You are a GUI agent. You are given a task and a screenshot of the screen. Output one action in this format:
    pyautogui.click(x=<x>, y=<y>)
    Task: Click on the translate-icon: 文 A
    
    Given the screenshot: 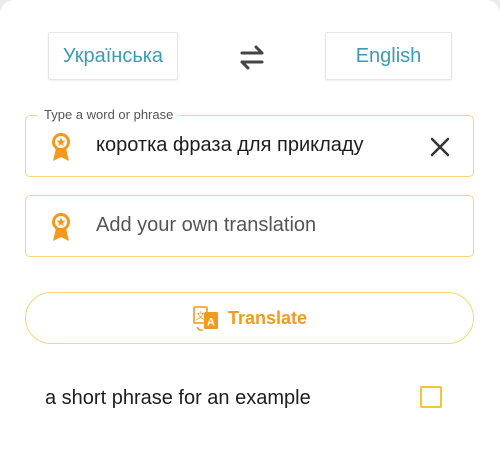 What is the action you would take?
    pyautogui.click(x=205, y=318)
    